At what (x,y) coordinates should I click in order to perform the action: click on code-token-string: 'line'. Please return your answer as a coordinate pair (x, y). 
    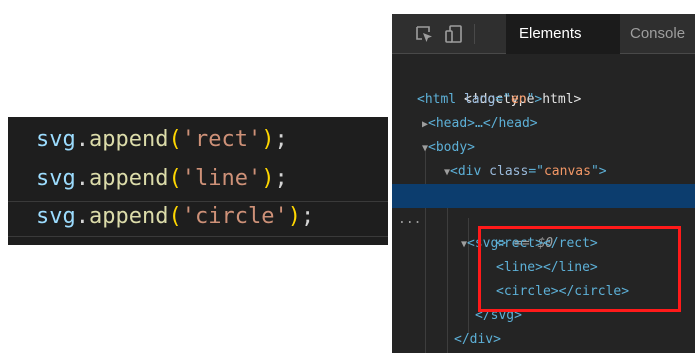
    Looking at the image, I should click on (221, 178).